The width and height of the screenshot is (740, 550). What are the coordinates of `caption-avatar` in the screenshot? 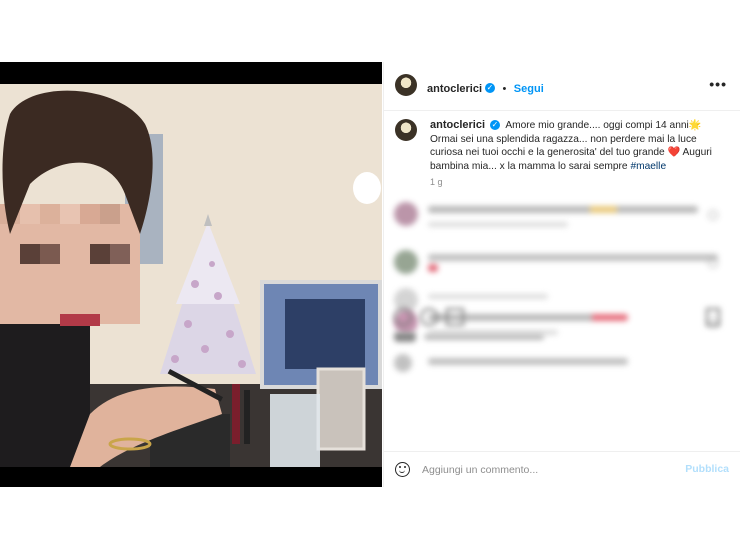 It's located at (406, 130).